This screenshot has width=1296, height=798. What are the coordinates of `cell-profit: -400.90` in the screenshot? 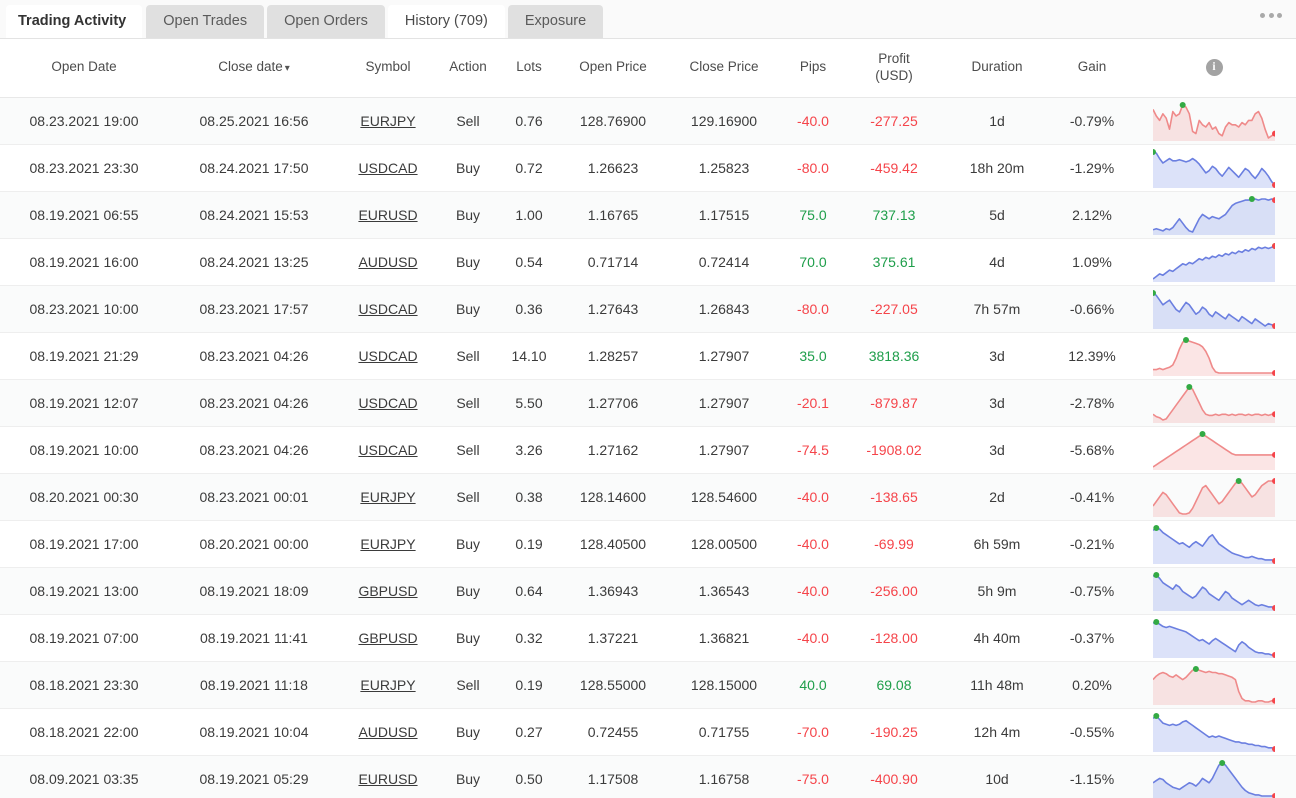 It's located at (894, 776).